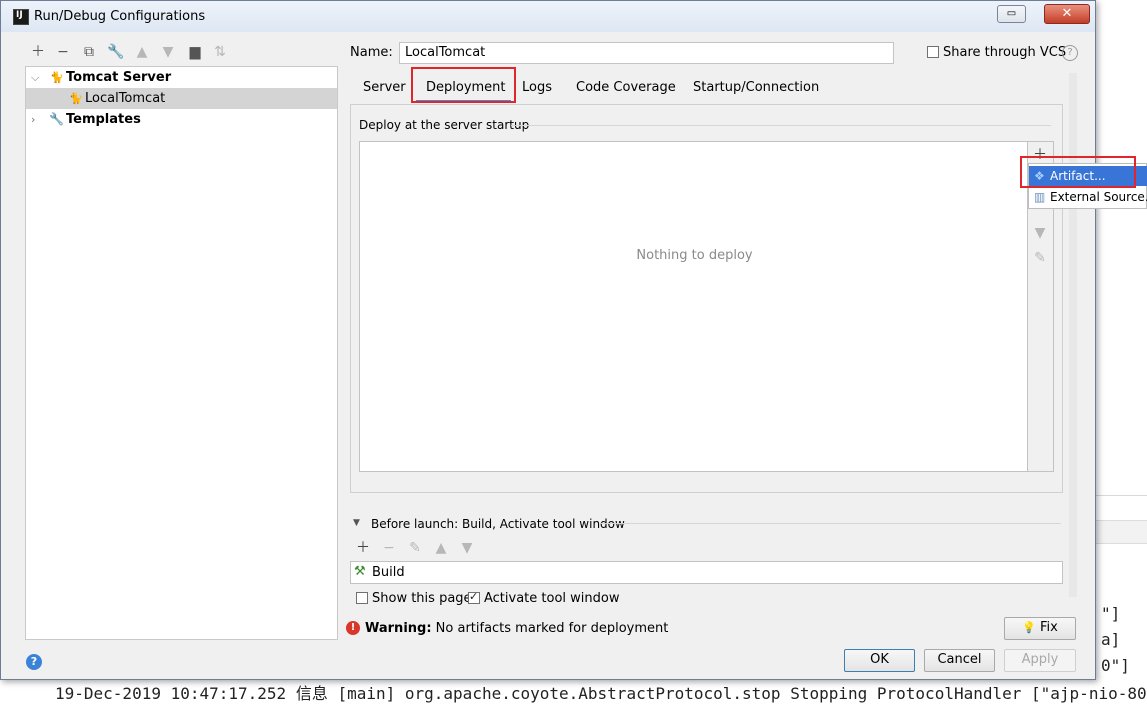 The height and width of the screenshot is (704, 1147). Describe the element at coordinates (1121, 347) in the screenshot. I see `background-ide-area` at that location.